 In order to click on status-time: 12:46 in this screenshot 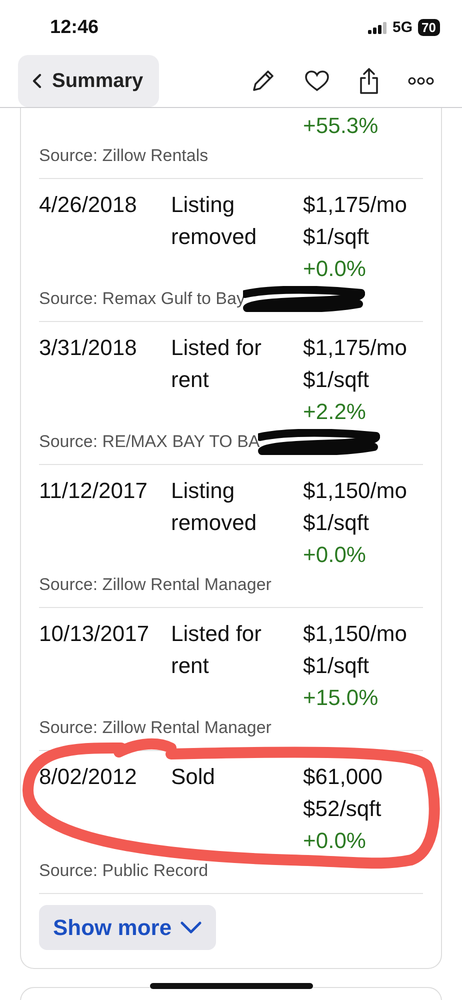, I will do `click(74, 27)`.